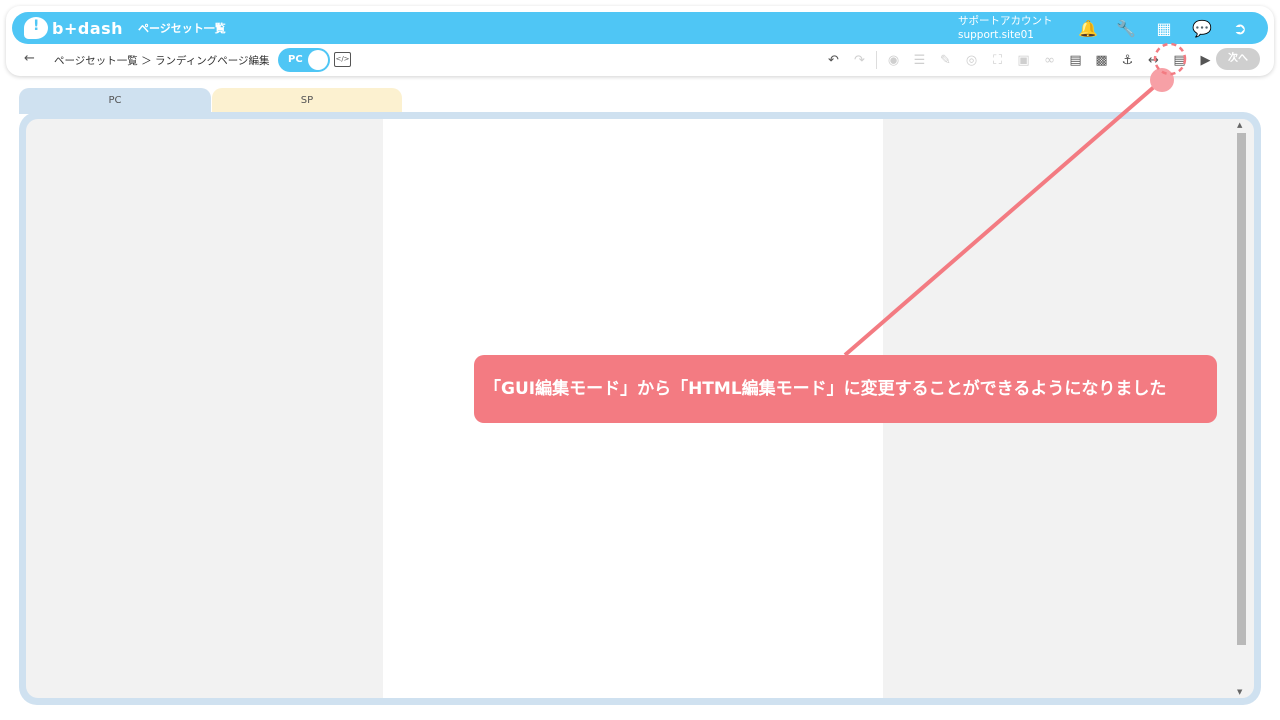 This screenshot has height=720, width=1280. What do you see at coordinates (1153, 60) in the screenshot?
I see `html-tag-icon: ↔` at bounding box center [1153, 60].